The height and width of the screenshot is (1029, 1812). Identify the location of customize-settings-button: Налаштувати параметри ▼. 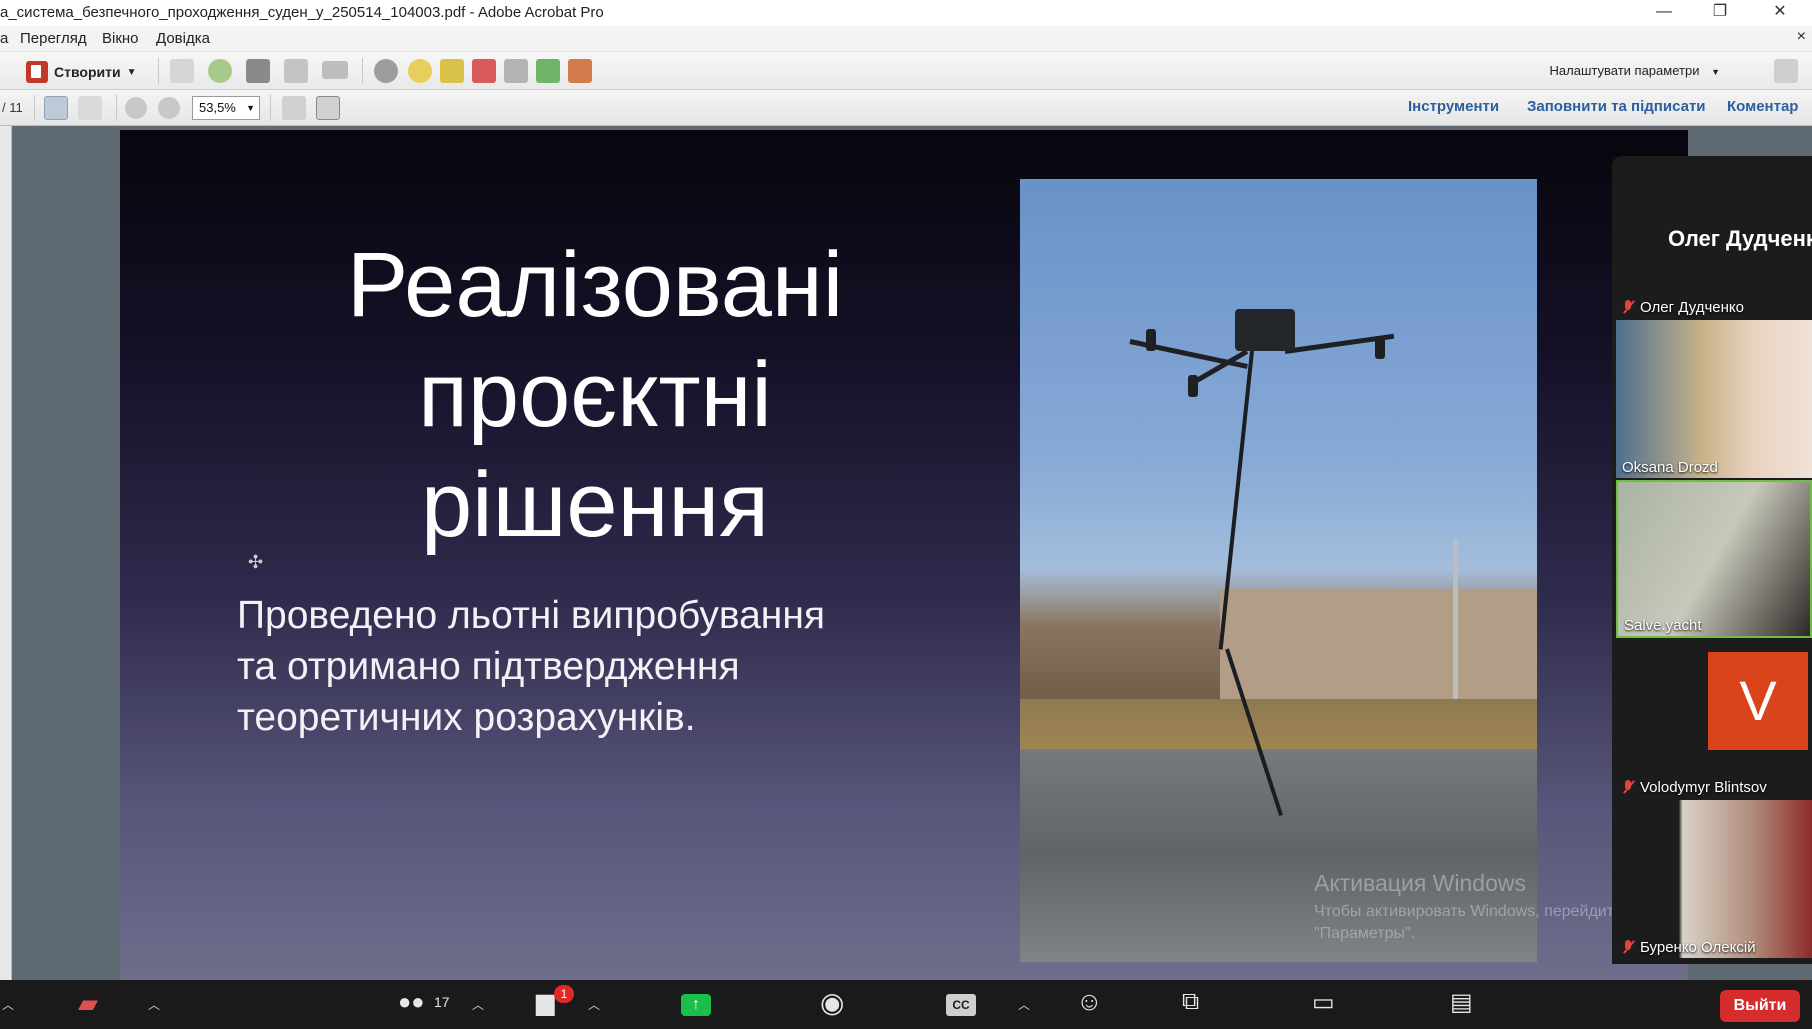
(1635, 70).